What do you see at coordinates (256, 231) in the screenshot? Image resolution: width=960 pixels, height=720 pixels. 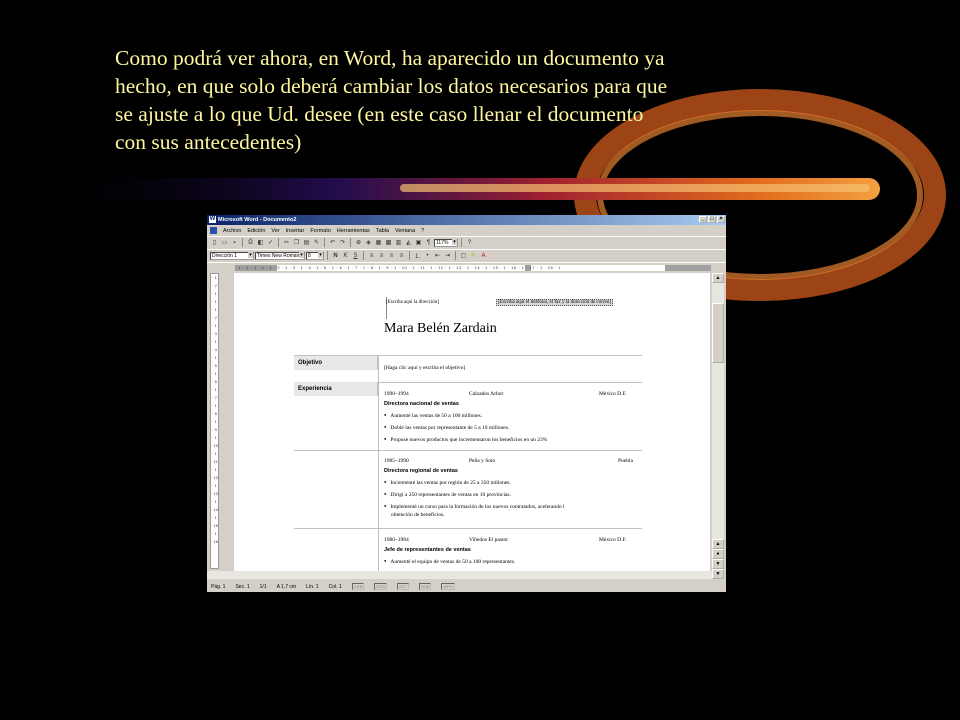 I see `menu-edicion: Edición` at bounding box center [256, 231].